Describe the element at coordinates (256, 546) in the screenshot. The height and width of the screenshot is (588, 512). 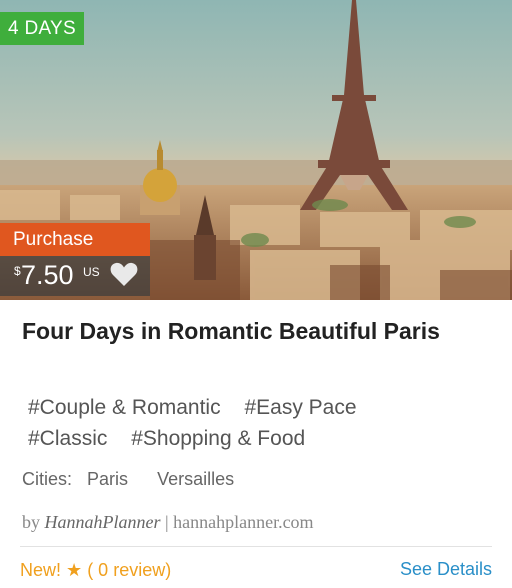
I see `divider` at that location.